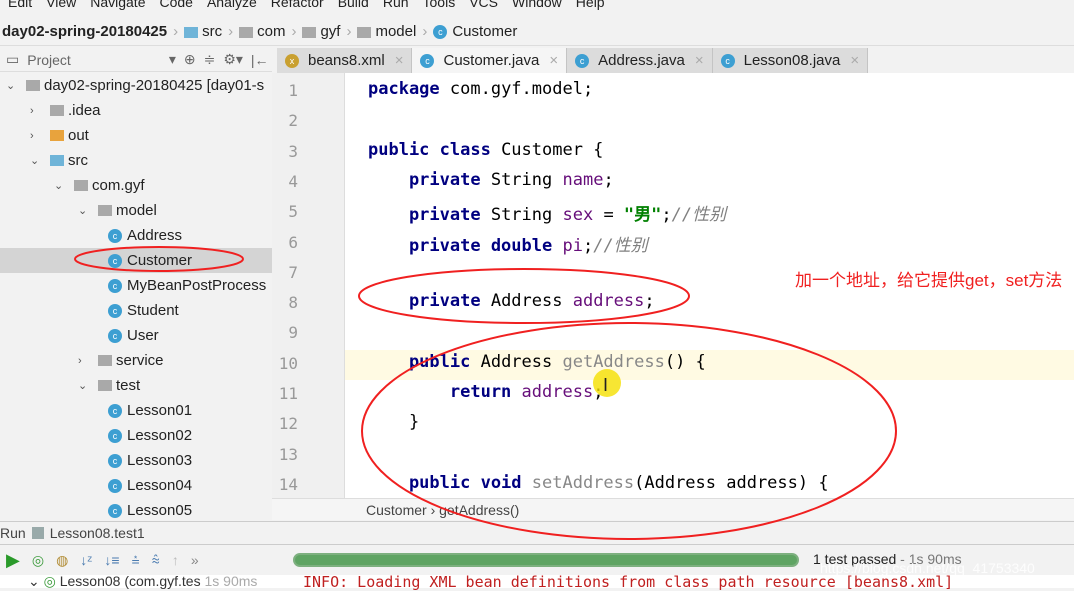 This screenshot has width=1074, height=591. What do you see at coordinates (159, 259) in the screenshot?
I see `ellipse-customer` at bounding box center [159, 259].